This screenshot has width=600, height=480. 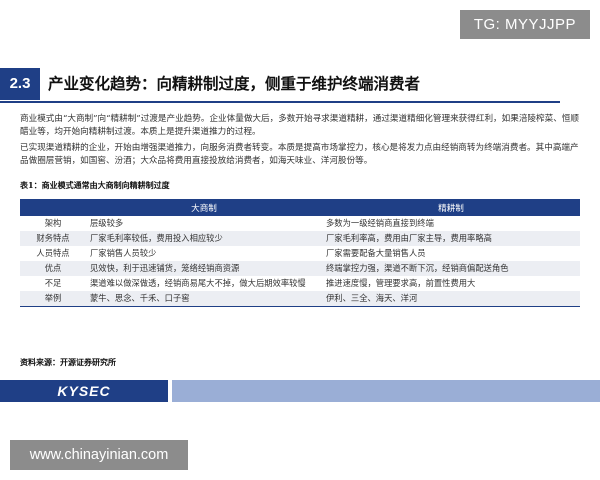 I want to click on table-title: 表1：商业模式通常由大商制向精耕制过度, so click(x=95, y=185).